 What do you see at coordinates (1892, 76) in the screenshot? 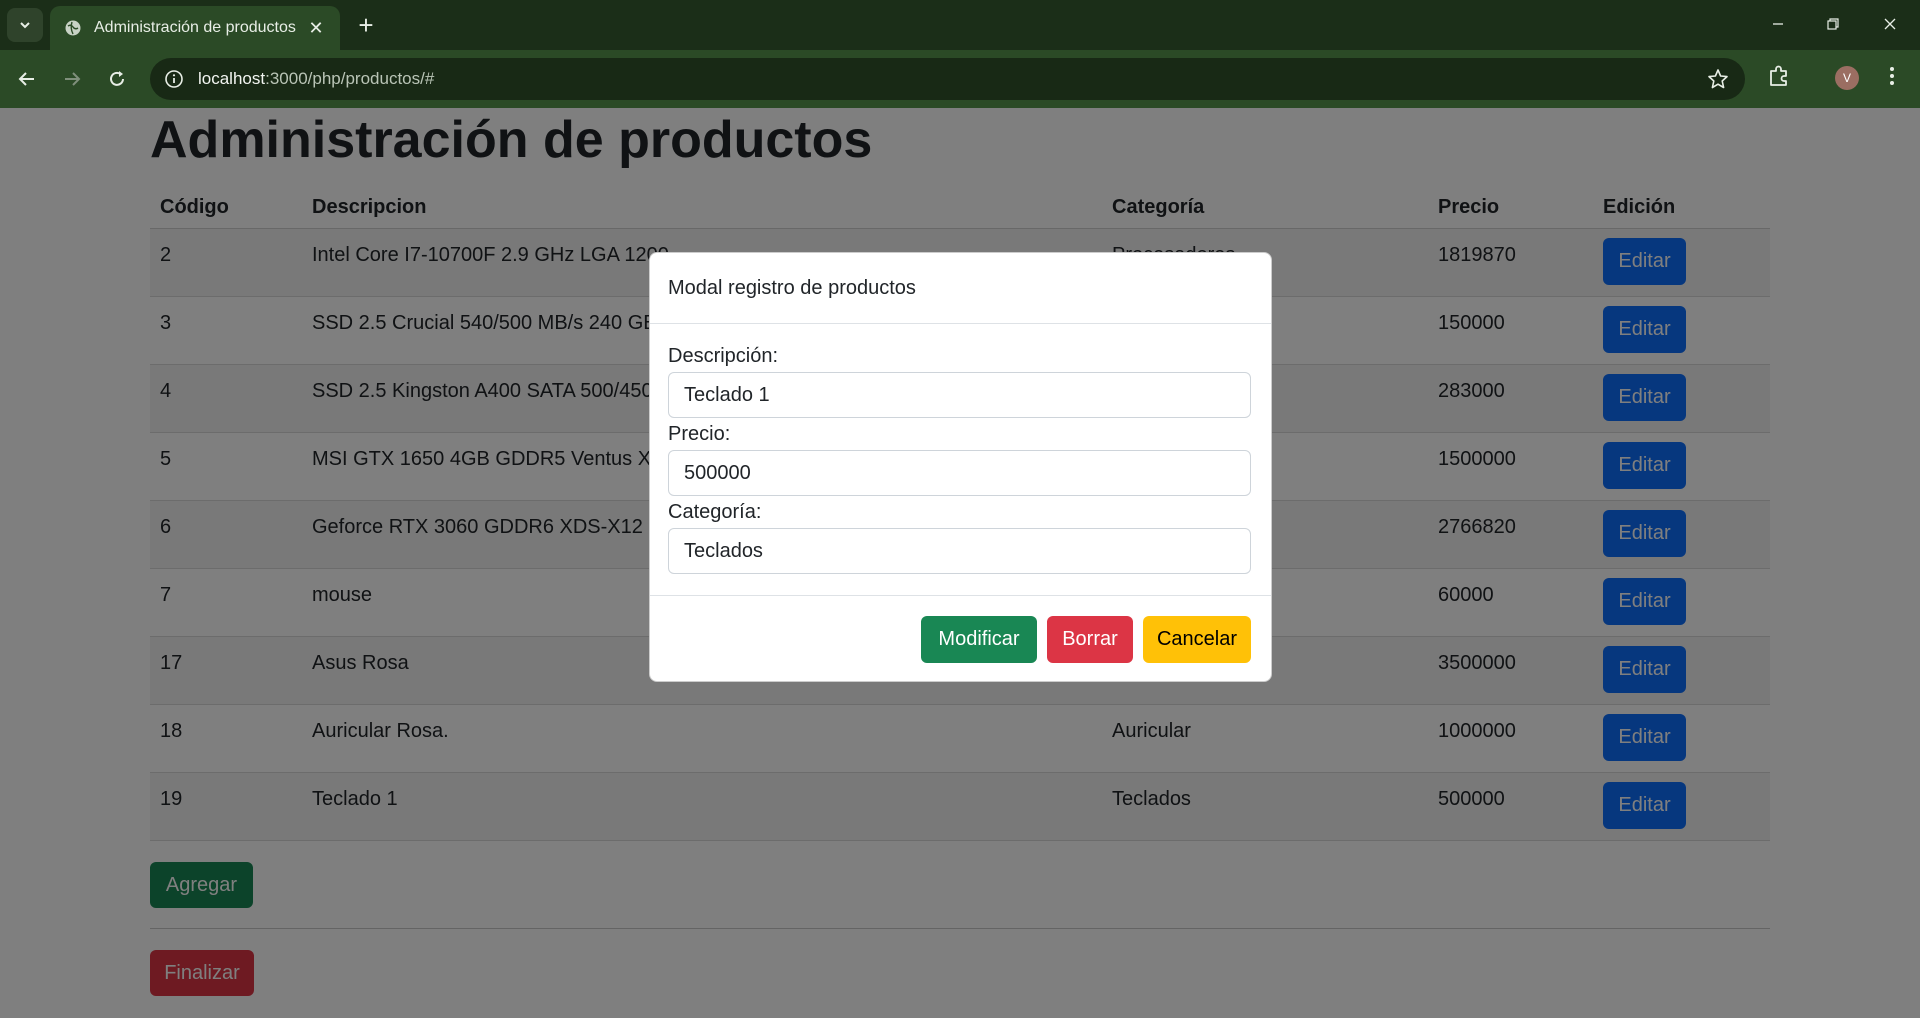
I see `more-menu-icon` at bounding box center [1892, 76].